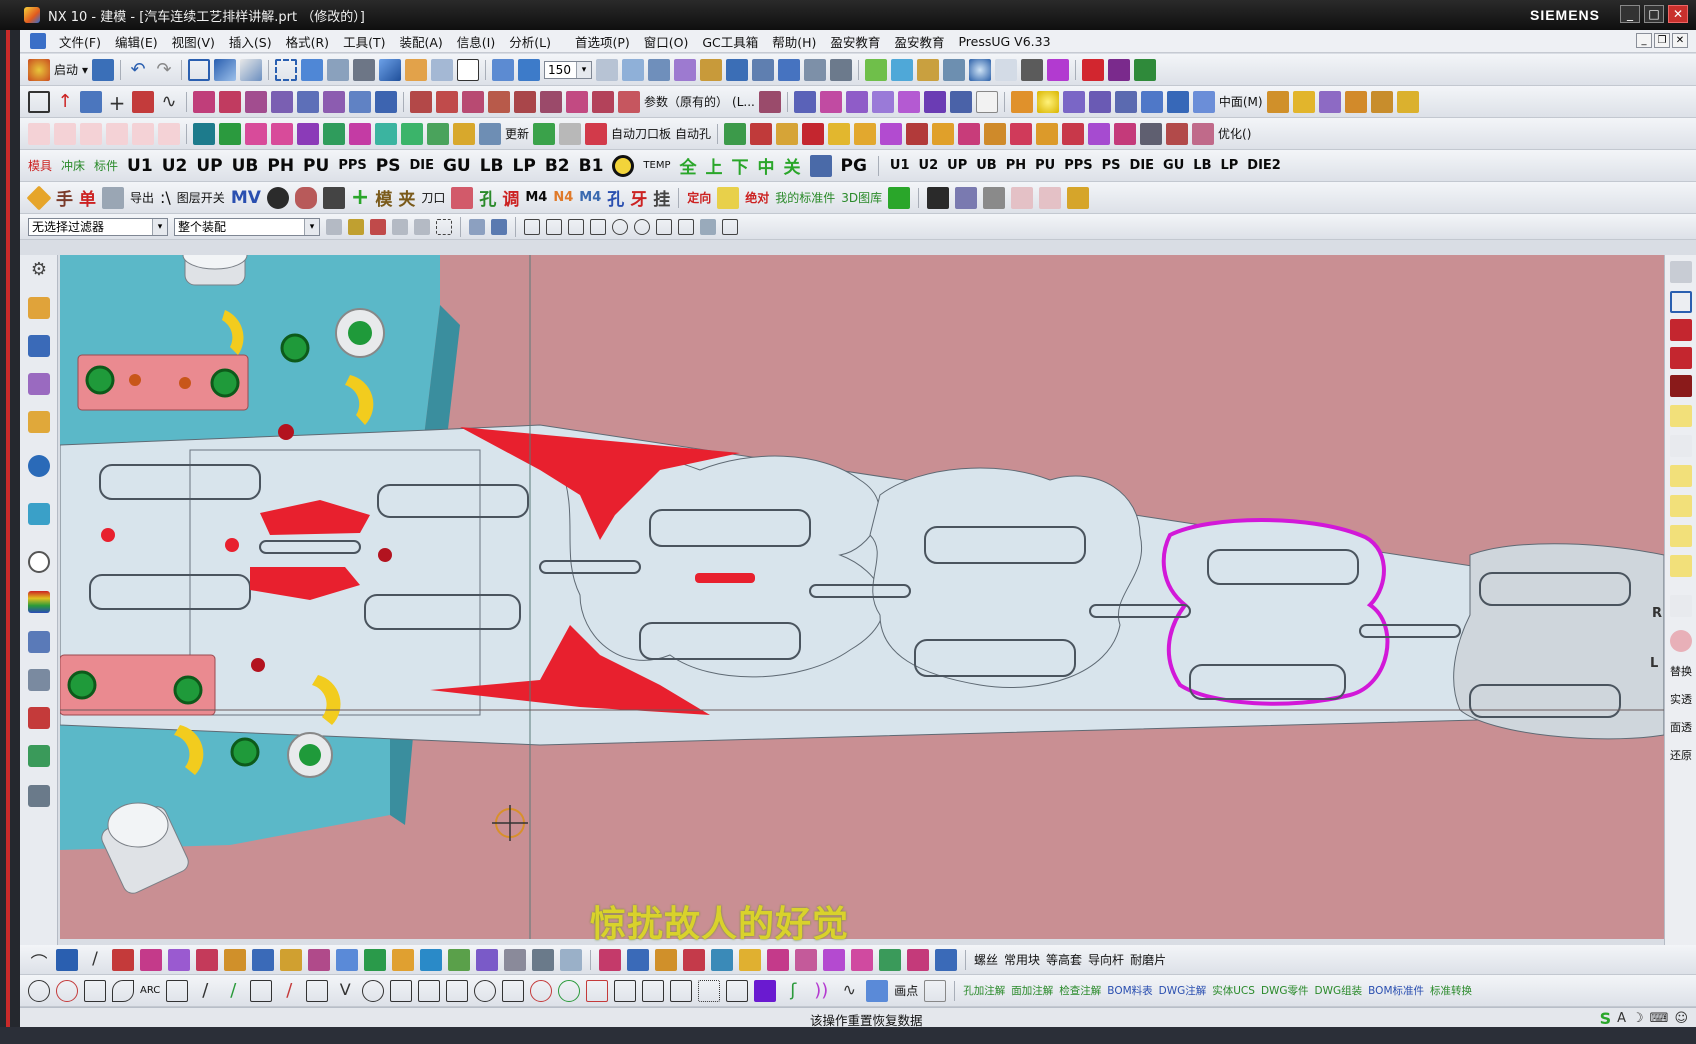 This screenshot has width=1696, height=1044. I want to click on subtract-icon, so click(1099, 101).